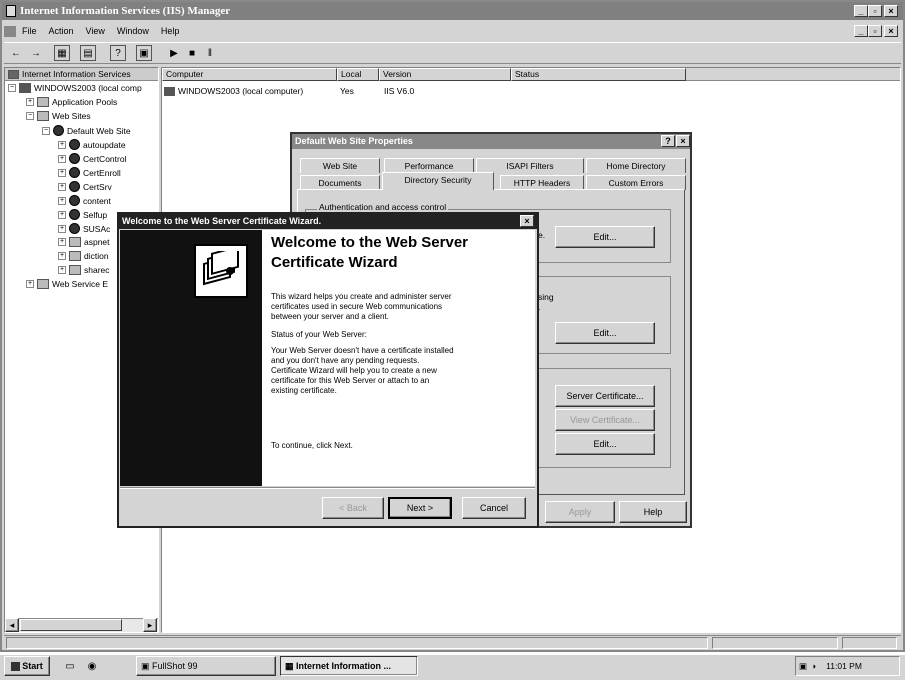 The height and width of the screenshot is (680, 905). I want to click on tree-root: Internet Information Services, so click(69, 74).